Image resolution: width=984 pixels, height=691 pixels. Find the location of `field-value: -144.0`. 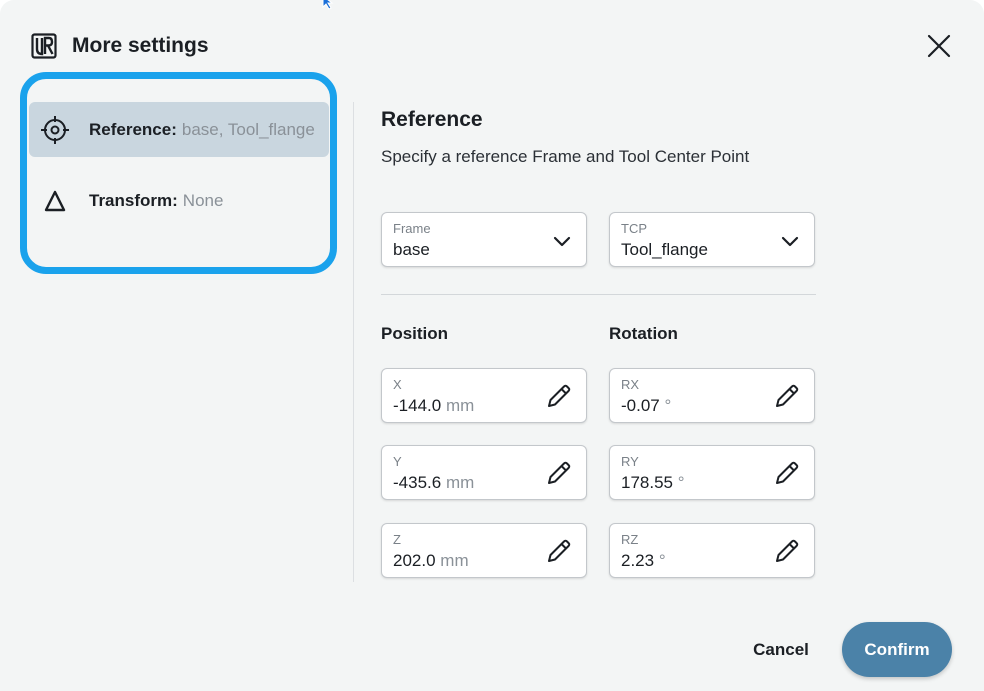

field-value: -144.0 is located at coordinates (417, 405).